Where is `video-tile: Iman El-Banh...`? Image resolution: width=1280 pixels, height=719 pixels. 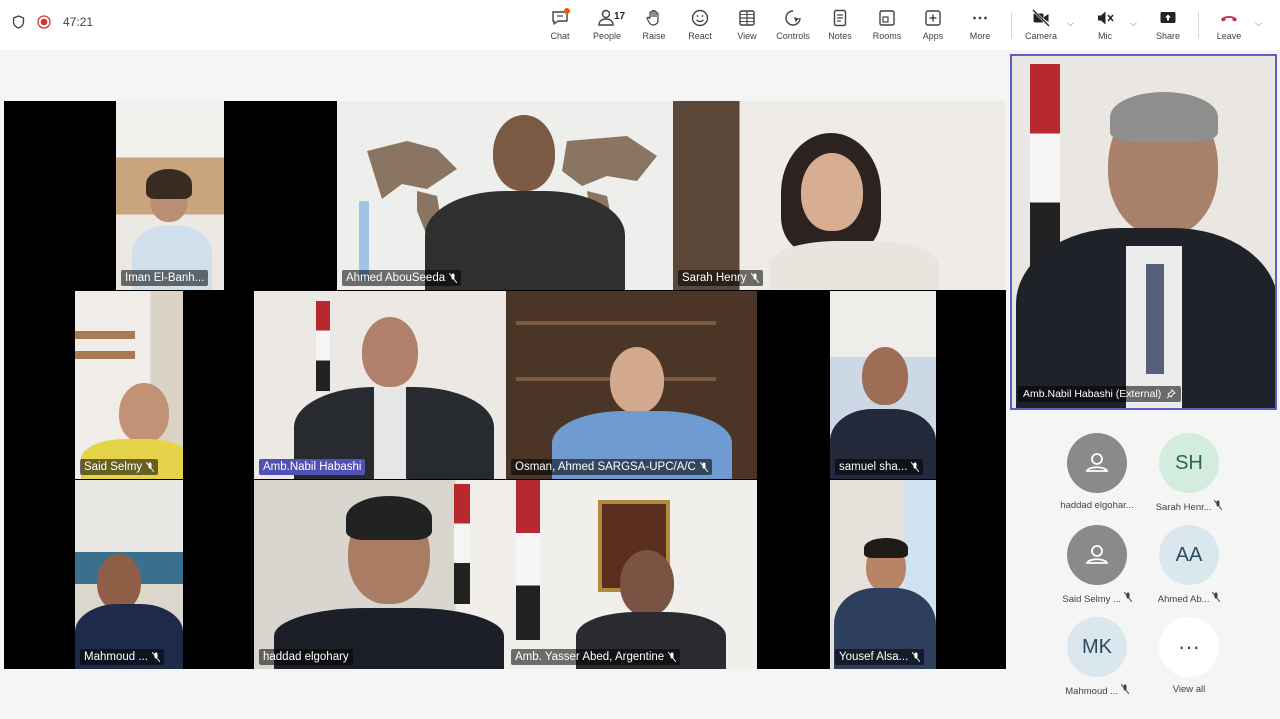 video-tile: Iman El-Banh... is located at coordinates (170, 195).